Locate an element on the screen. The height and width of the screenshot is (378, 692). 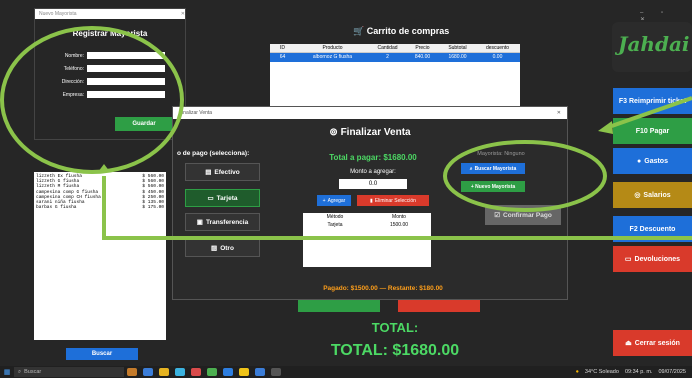
pagos-table: Método Monto Tarjeta 1500.00 is located at coordinates (367, 240).